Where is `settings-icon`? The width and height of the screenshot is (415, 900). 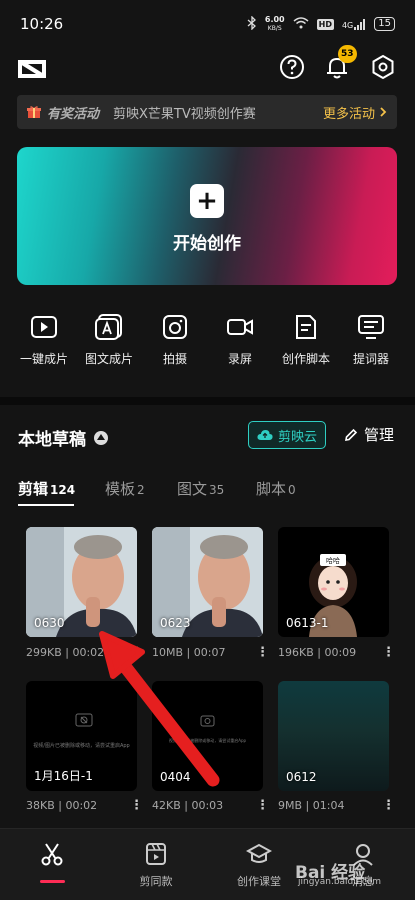
settings-icon is located at coordinates (383, 67).